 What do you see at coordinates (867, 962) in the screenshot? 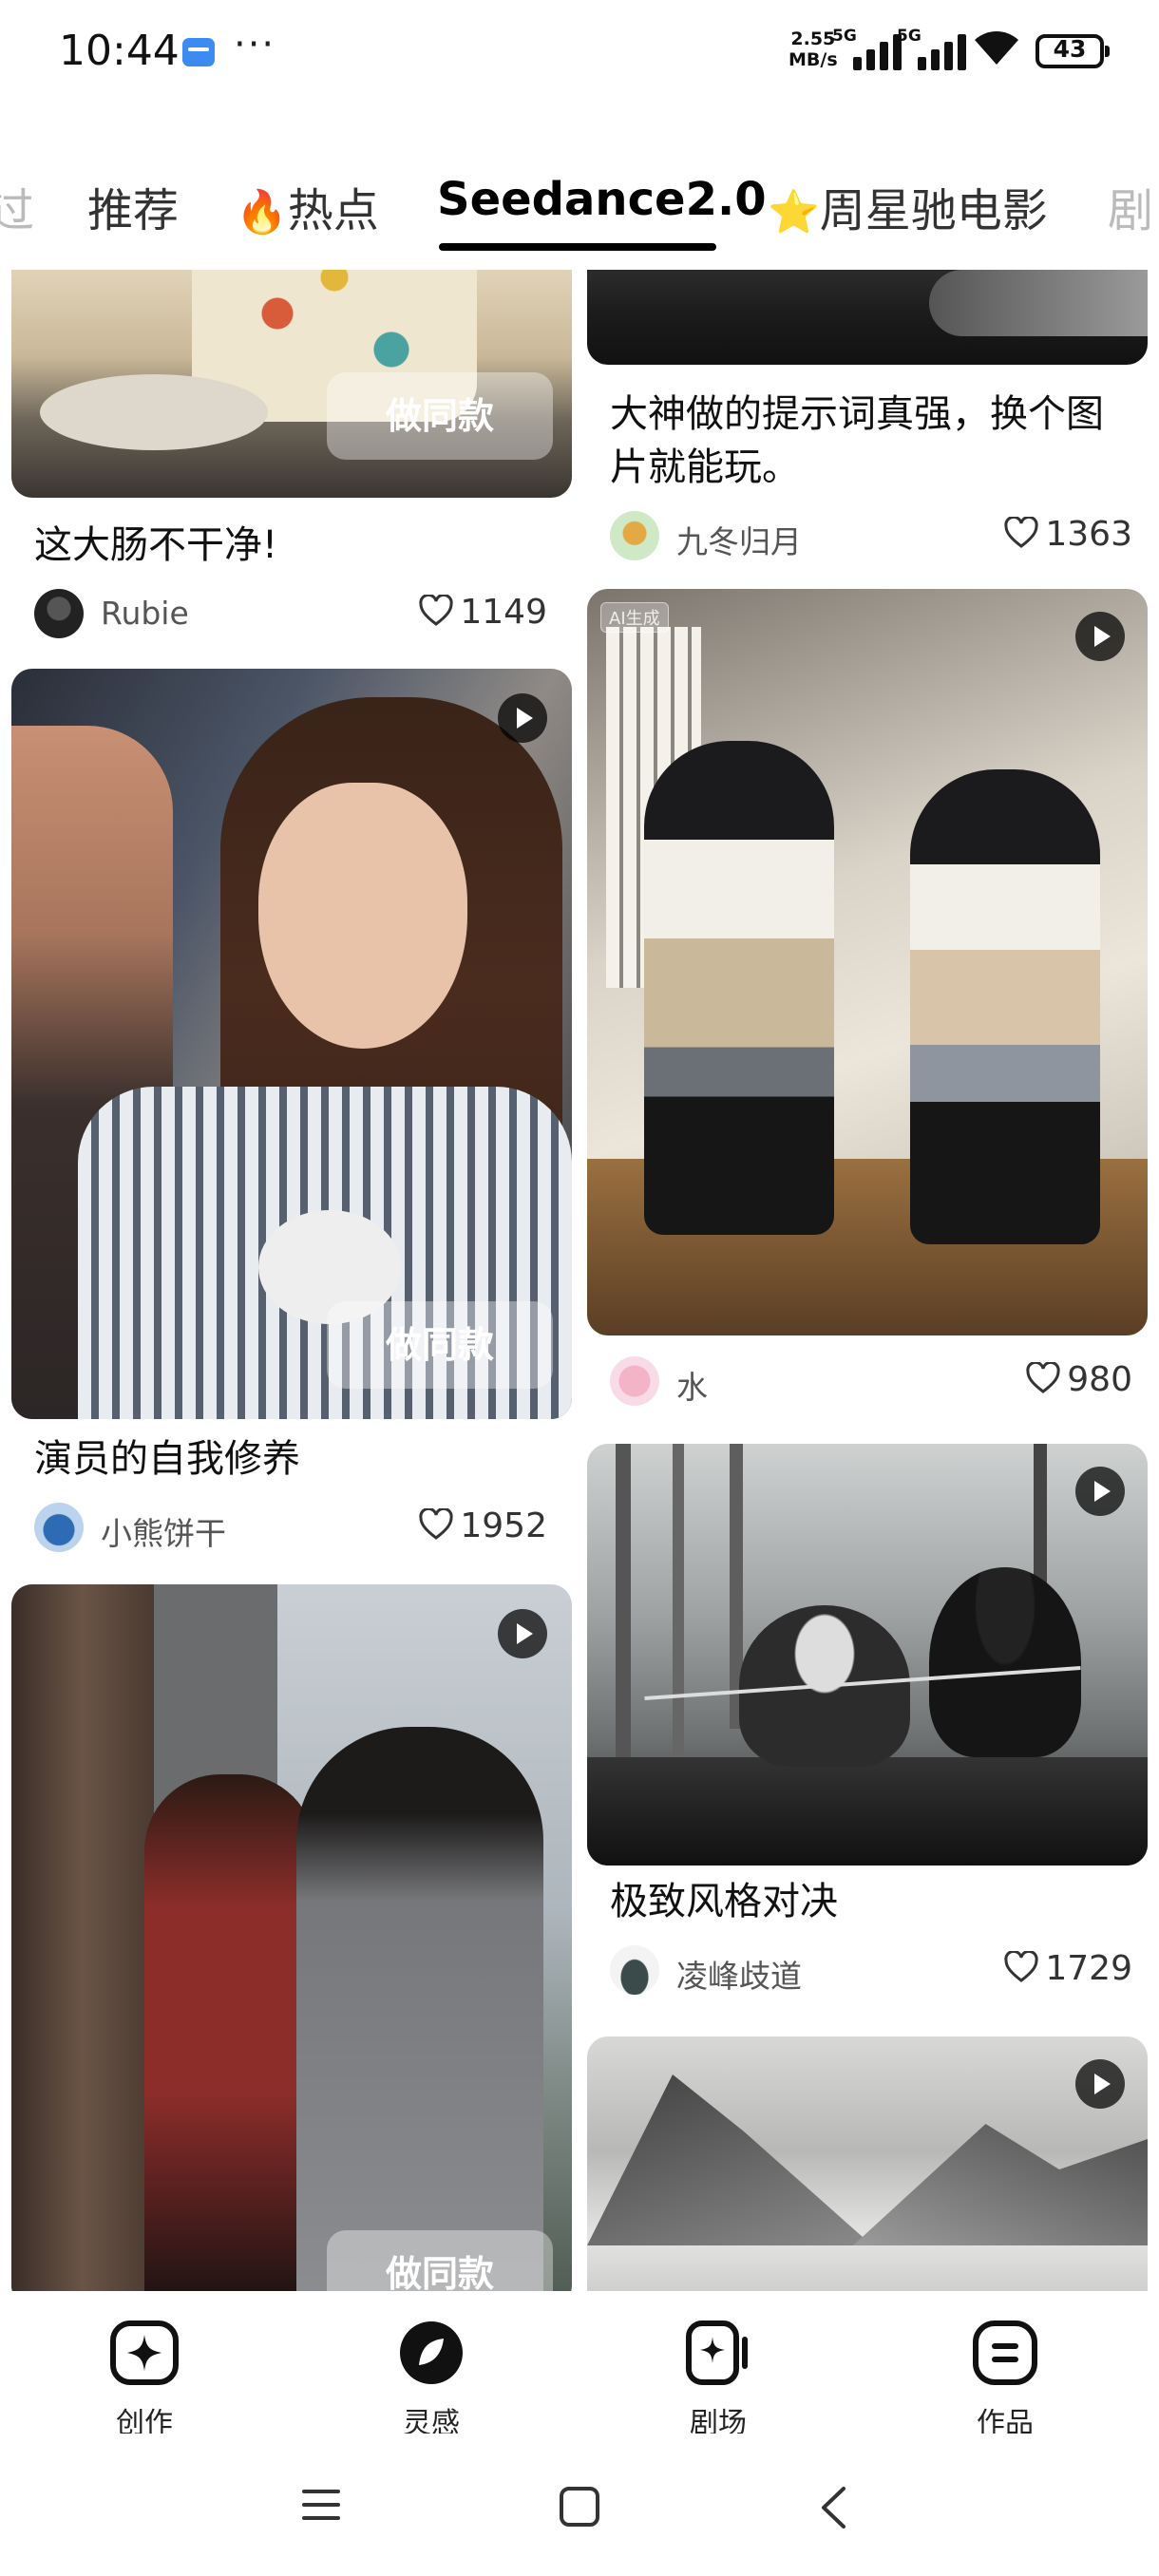
I see `card-3-image: AI生成` at bounding box center [867, 962].